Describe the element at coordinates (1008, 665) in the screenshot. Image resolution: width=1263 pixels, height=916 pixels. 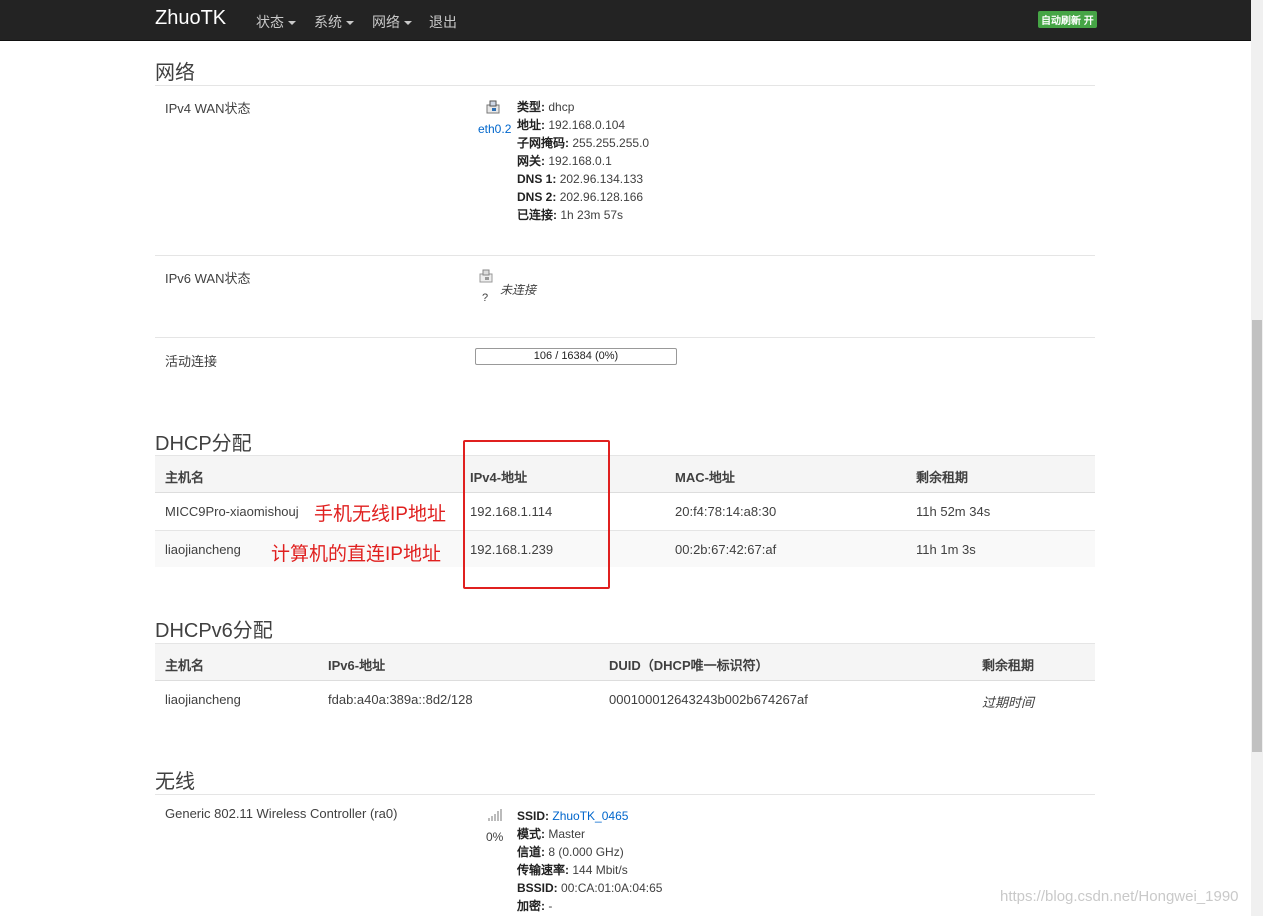
I see `dhcpv6-col-lease: 剩余租期` at that location.